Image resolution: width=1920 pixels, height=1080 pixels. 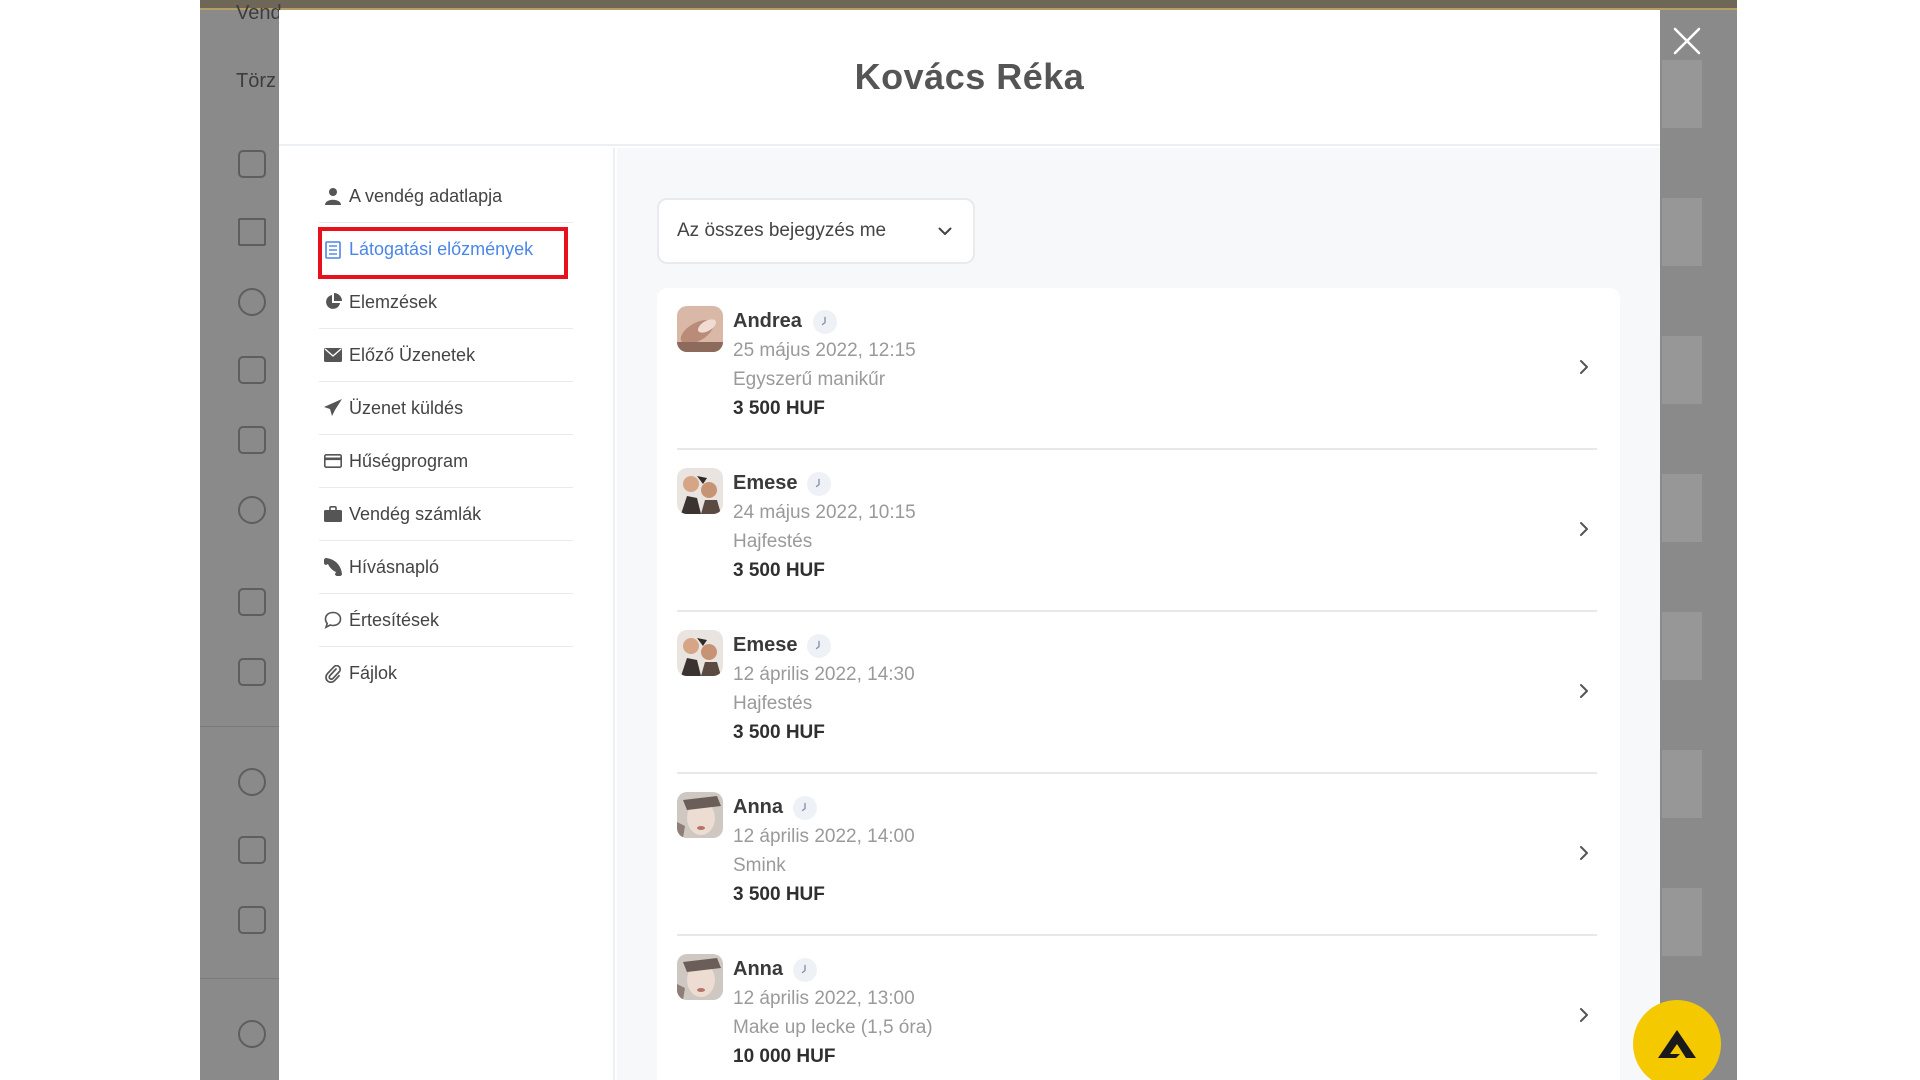 I want to click on support-icon, so click(x=252, y=1034).